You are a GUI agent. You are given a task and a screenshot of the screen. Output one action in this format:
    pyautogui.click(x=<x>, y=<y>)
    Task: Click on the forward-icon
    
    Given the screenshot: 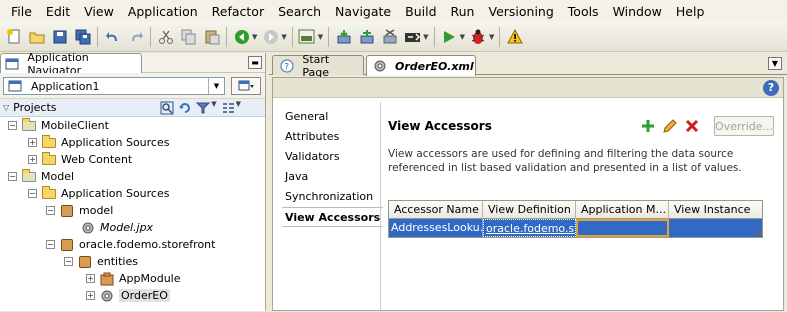 What is the action you would take?
    pyautogui.click(x=271, y=37)
    